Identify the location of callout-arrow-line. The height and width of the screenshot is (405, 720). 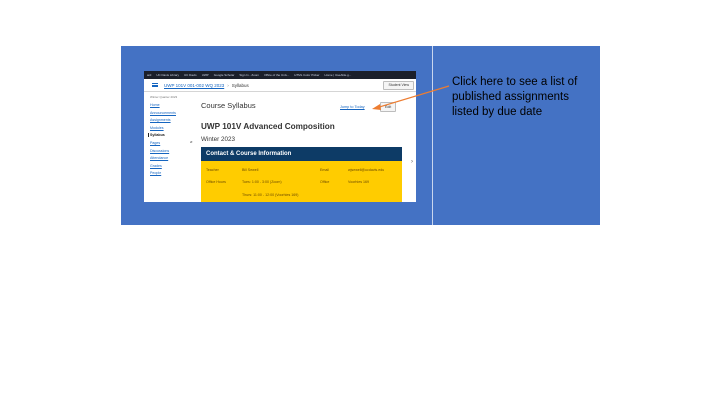
(412, 97).